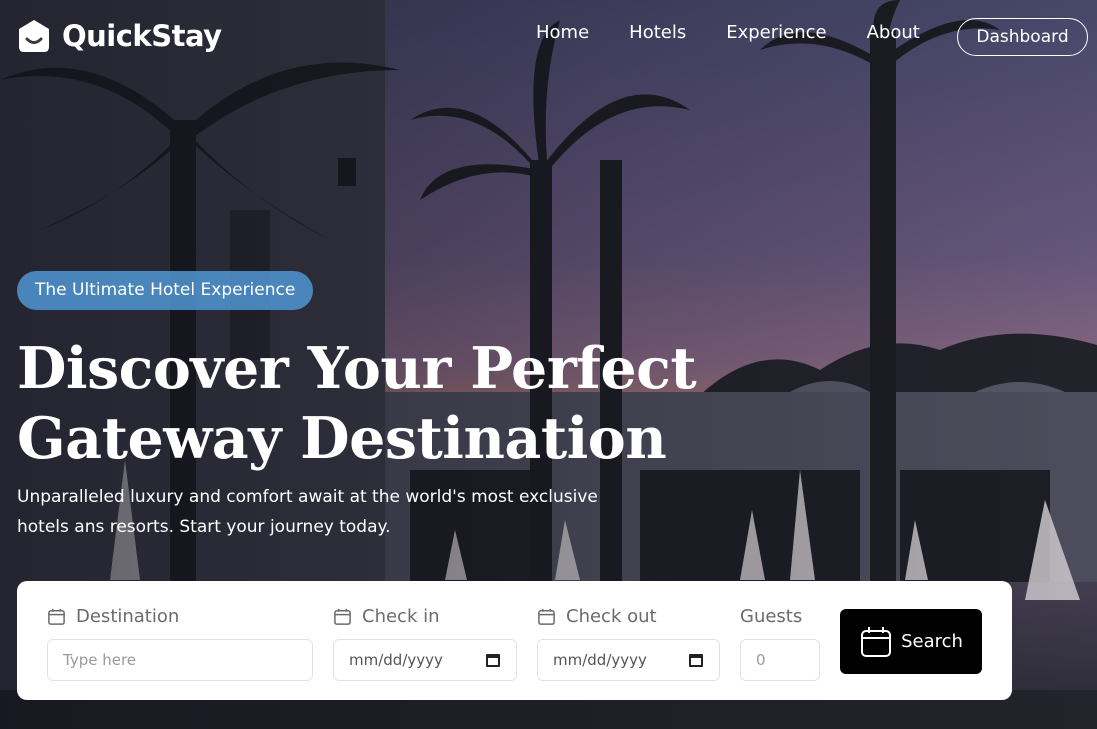 This screenshot has width=1097, height=729. I want to click on guests-field: Guests, so click(771, 616).